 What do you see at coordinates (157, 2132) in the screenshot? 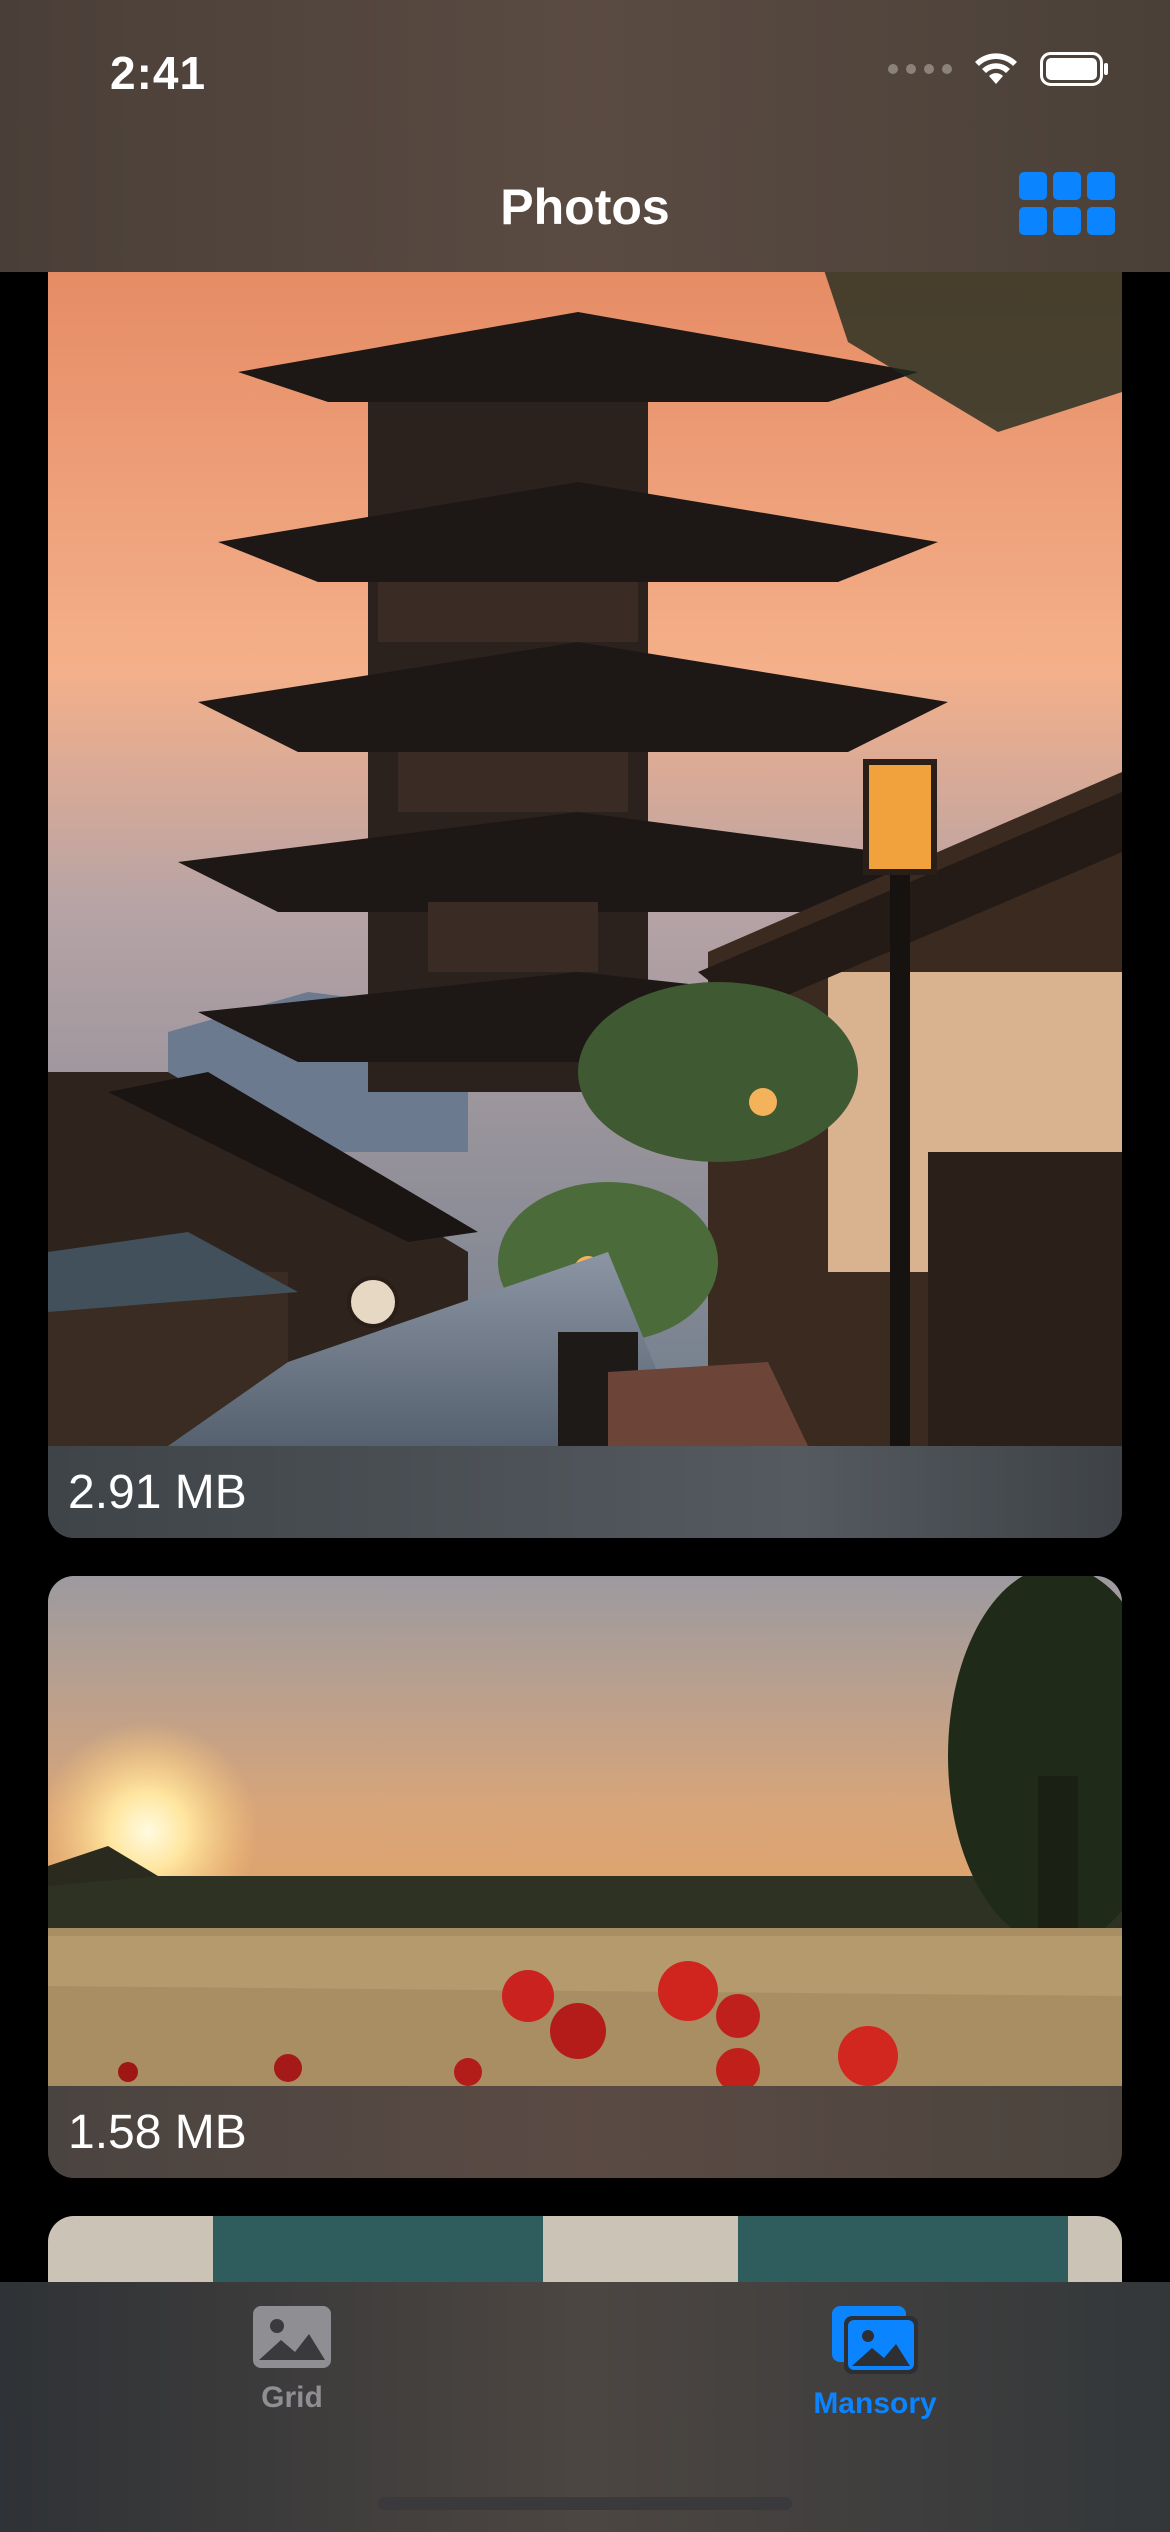
I see `file-size-label: 1.58 MB` at bounding box center [157, 2132].